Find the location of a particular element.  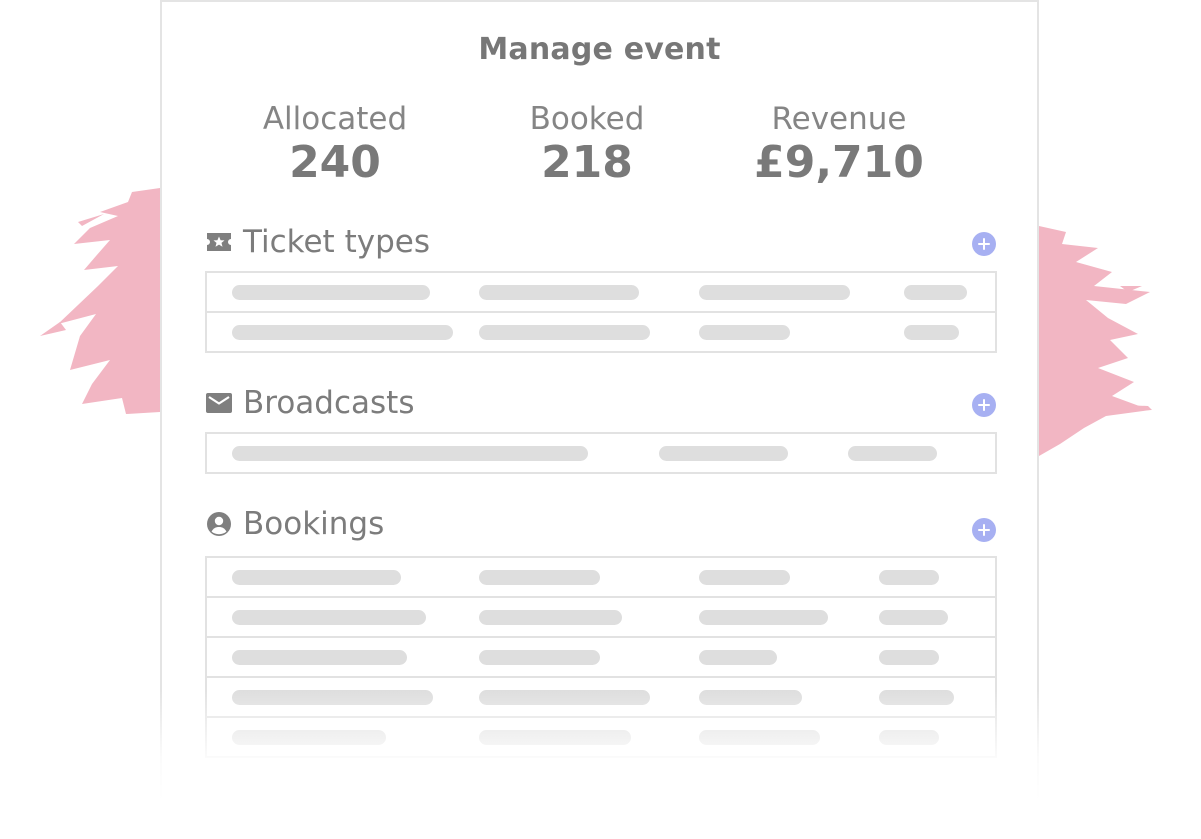

broadcasts-table is located at coordinates (601, 453).